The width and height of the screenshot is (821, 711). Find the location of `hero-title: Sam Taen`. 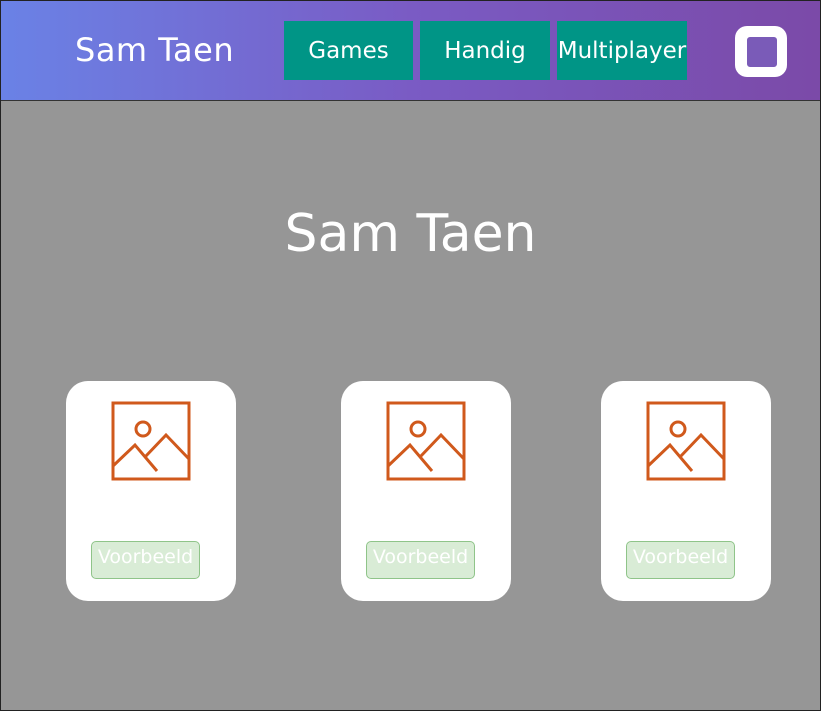

hero-title: Sam Taen is located at coordinates (410, 234).